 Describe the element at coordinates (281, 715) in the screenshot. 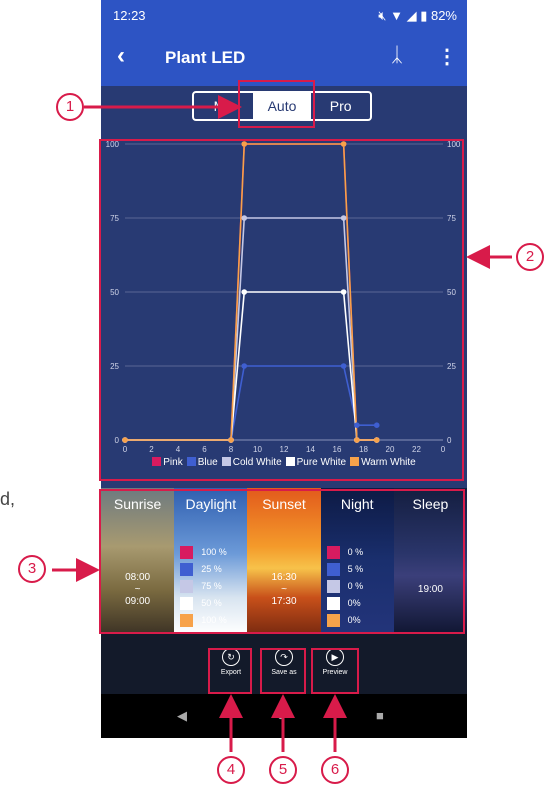

I see `nav-home-icon: ●` at that location.